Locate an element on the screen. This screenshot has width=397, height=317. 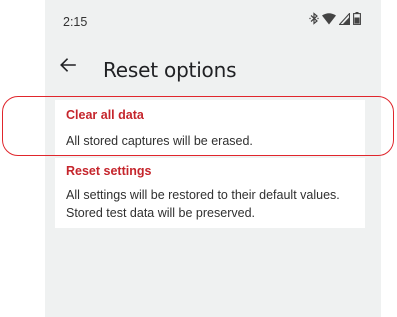
wifi-icon is located at coordinates (329, 21).